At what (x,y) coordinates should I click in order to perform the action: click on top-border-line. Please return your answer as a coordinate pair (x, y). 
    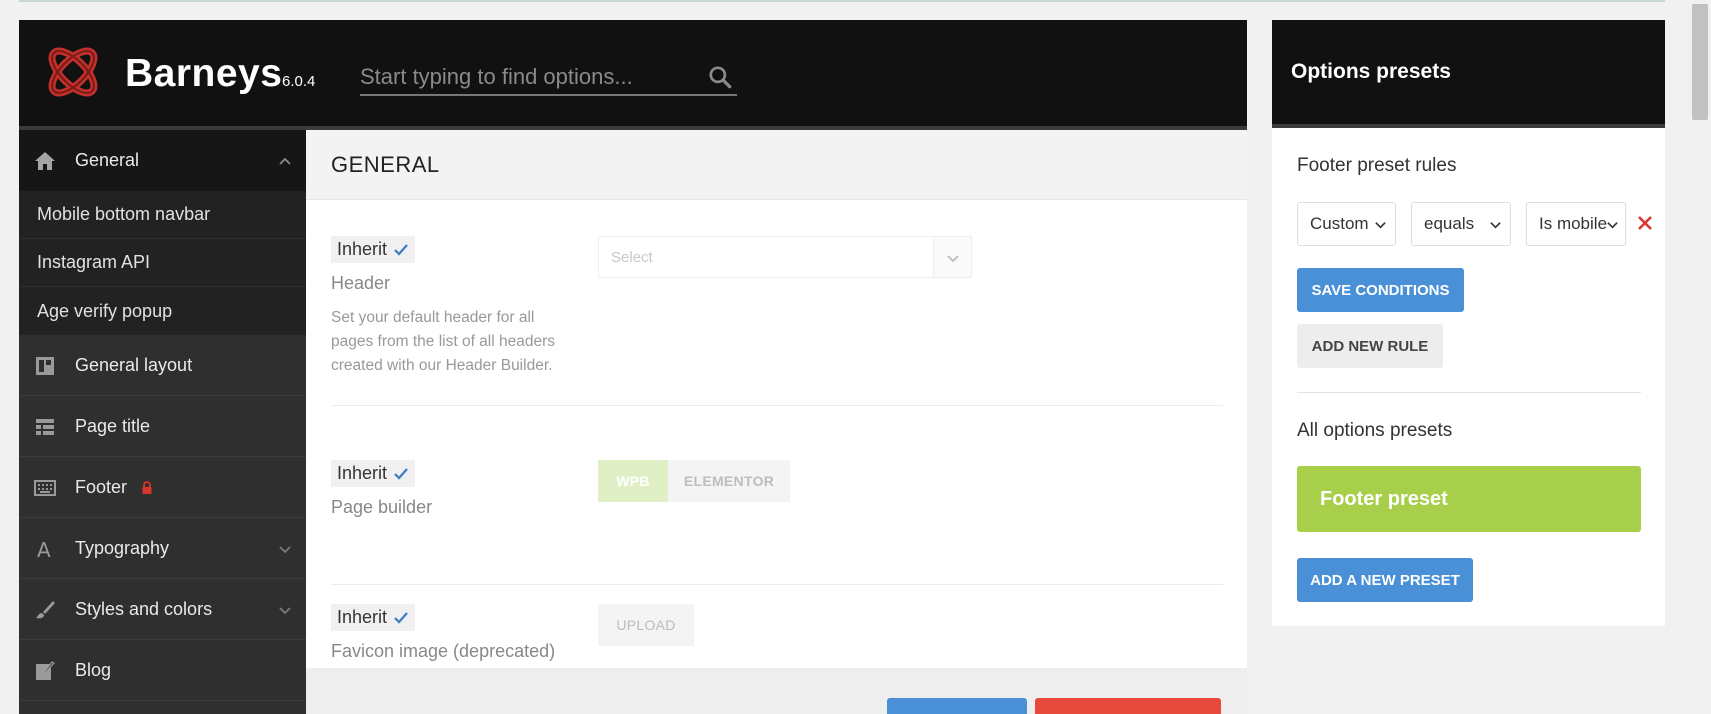
    Looking at the image, I should click on (842, 1).